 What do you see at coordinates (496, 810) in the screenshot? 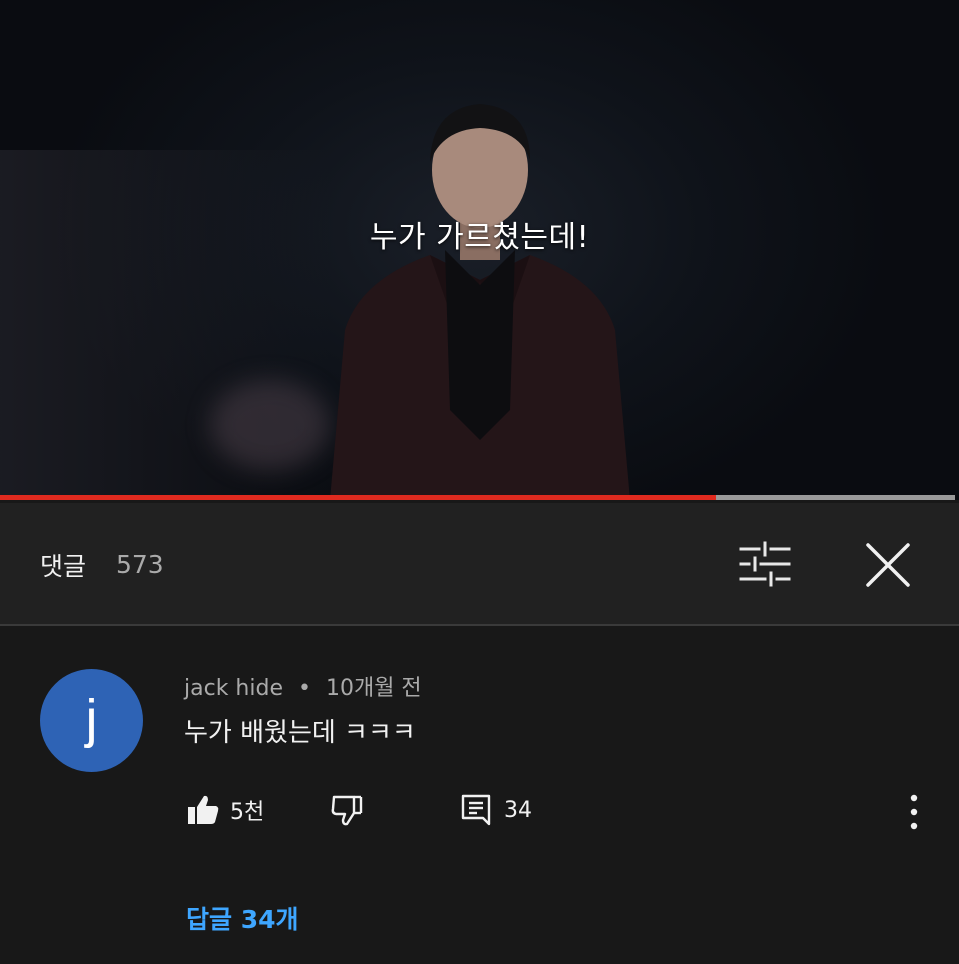
I see `reply-button: 34` at bounding box center [496, 810].